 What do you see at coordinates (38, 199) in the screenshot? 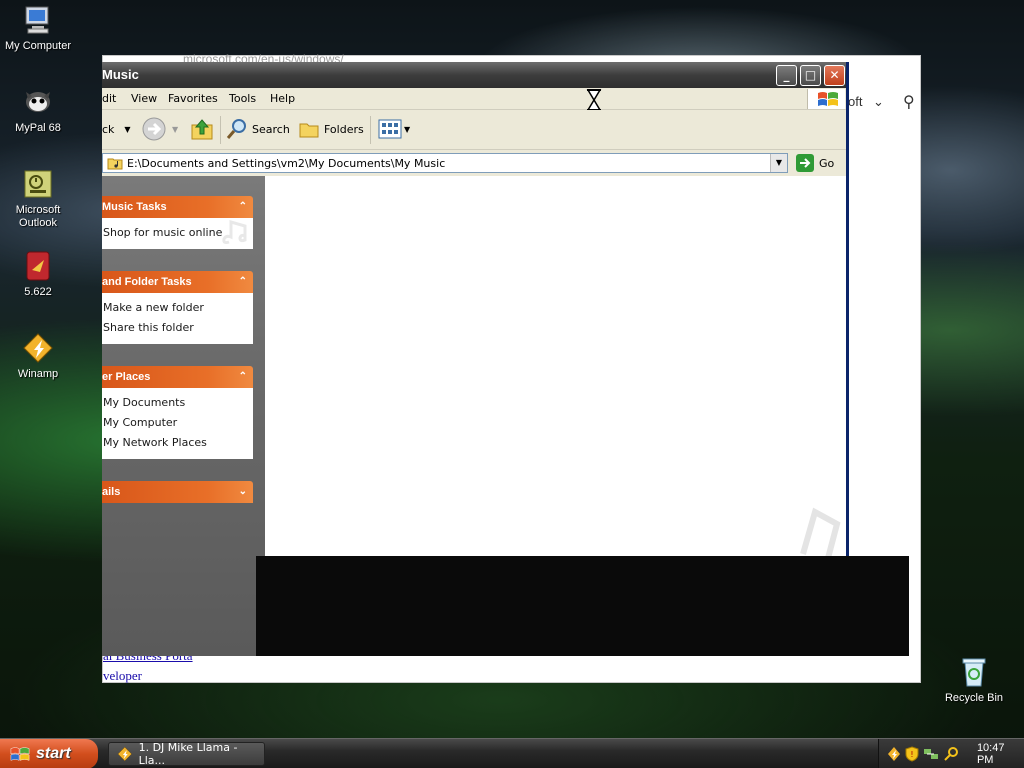
I see `desktop-icon-outlook: Microsoft Outlook` at bounding box center [38, 199].